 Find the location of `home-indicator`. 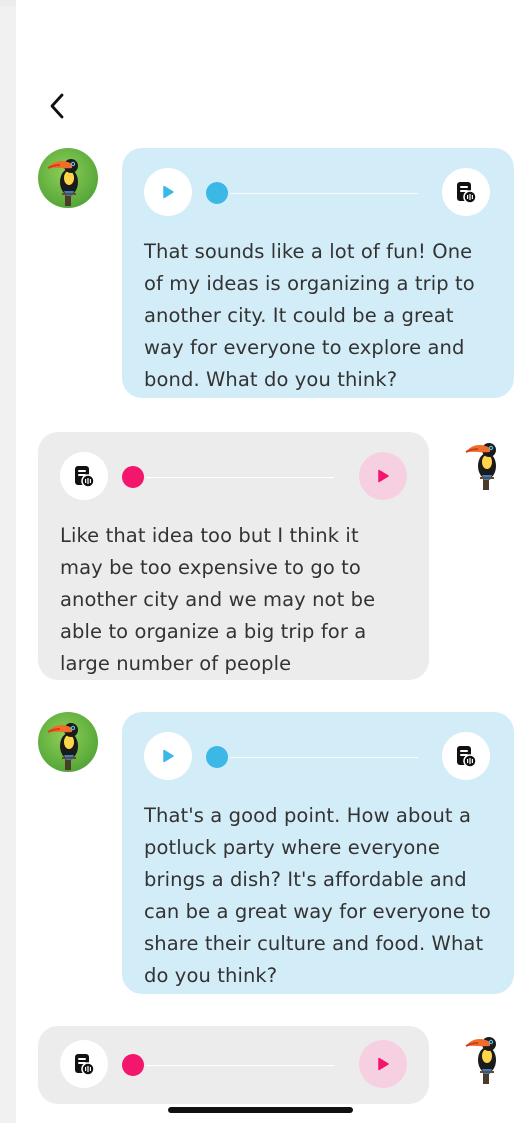

home-indicator is located at coordinates (260, 1110).